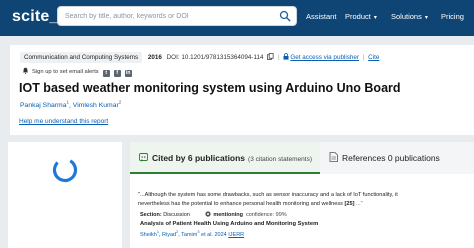 The height and width of the screenshot is (248, 474). What do you see at coordinates (97, 104) in the screenshot?
I see `author-link: Vimlesh Kumar2` at bounding box center [97, 104].